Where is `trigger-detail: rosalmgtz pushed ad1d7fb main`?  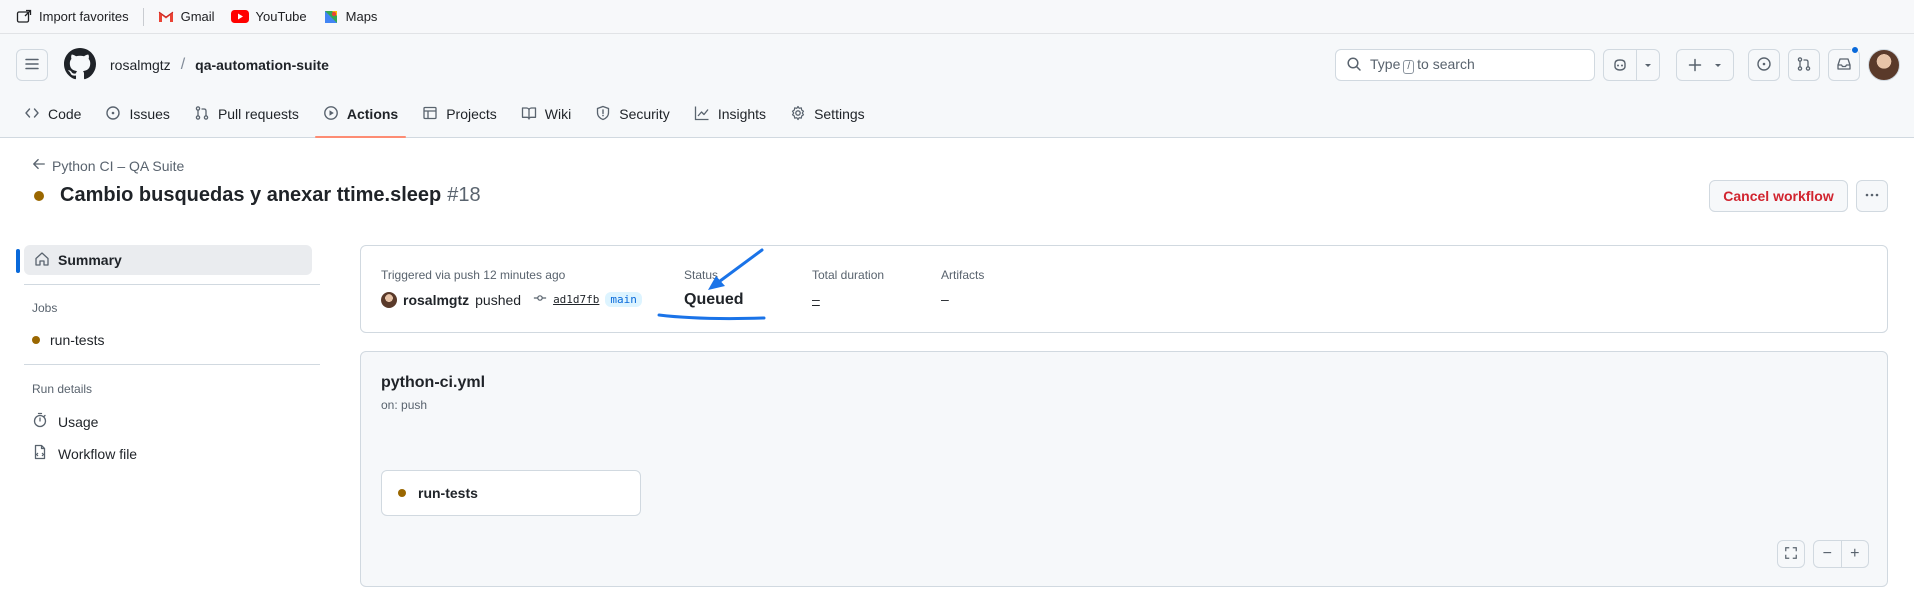
trigger-detail: rosalmgtz pushed ad1d7fb main is located at coordinates (511, 299).